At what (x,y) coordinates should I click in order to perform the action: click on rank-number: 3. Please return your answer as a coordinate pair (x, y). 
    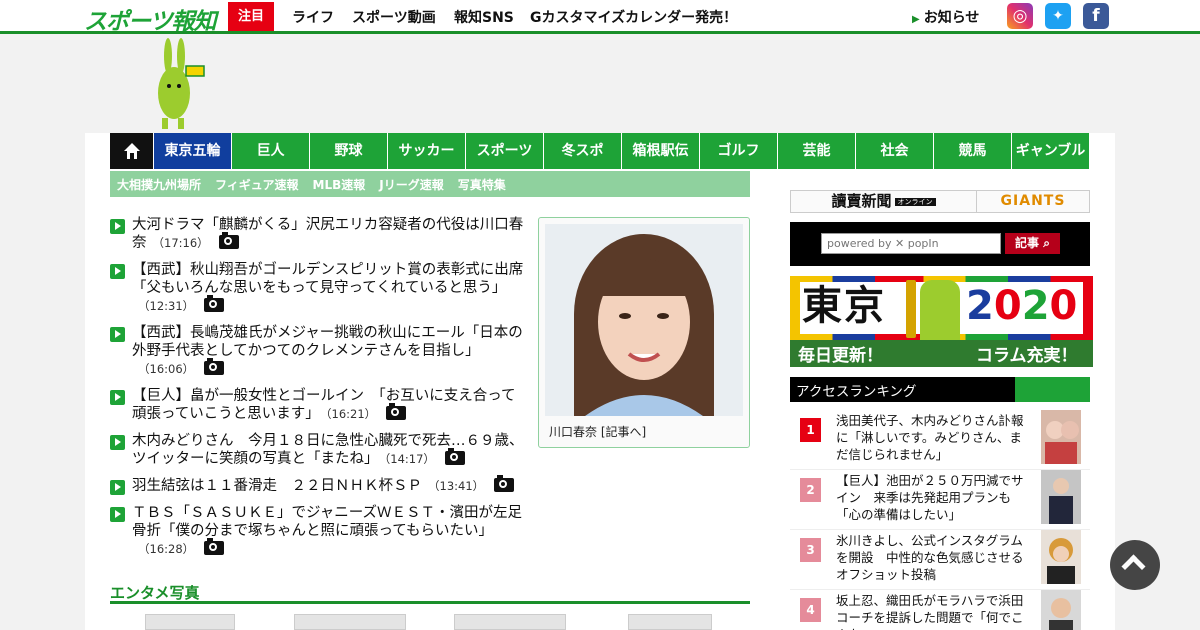
    Looking at the image, I should click on (810, 550).